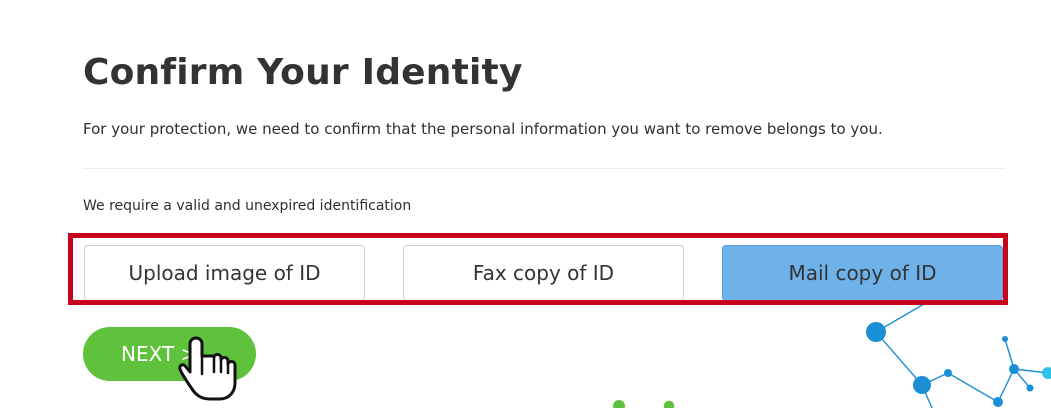 This screenshot has height=408, width=1051. What do you see at coordinates (303, 72) in the screenshot?
I see `page-title: Confirm Your Identity` at bounding box center [303, 72].